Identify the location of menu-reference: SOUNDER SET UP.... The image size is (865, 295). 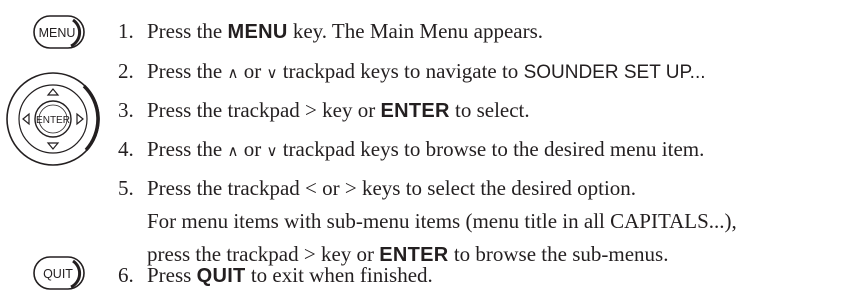
(614, 72).